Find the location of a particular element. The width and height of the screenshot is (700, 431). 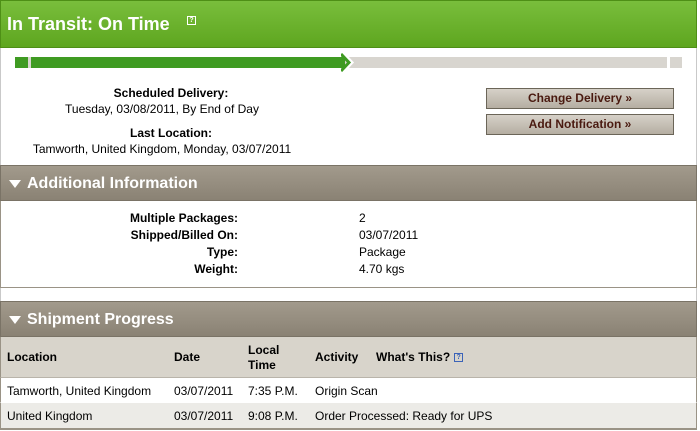

info-label: Shipped/Billed On: is located at coordinates (184, 235).